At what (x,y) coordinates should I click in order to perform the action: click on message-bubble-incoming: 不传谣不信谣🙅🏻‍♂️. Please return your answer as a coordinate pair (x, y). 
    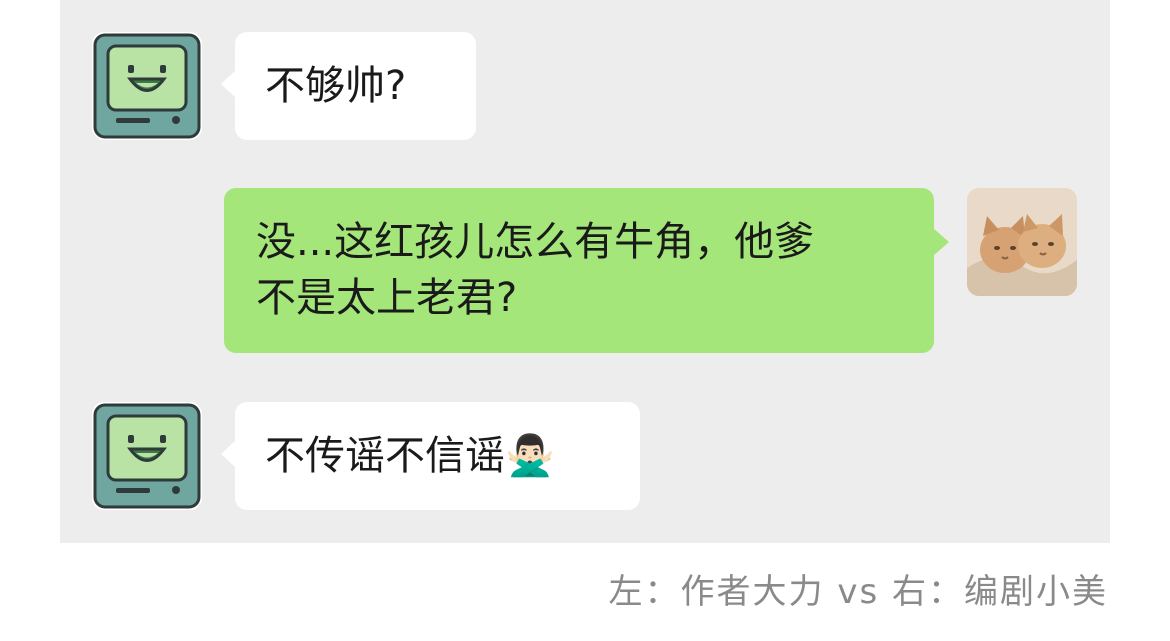
    Looking at the image, I should click on (430, 456).